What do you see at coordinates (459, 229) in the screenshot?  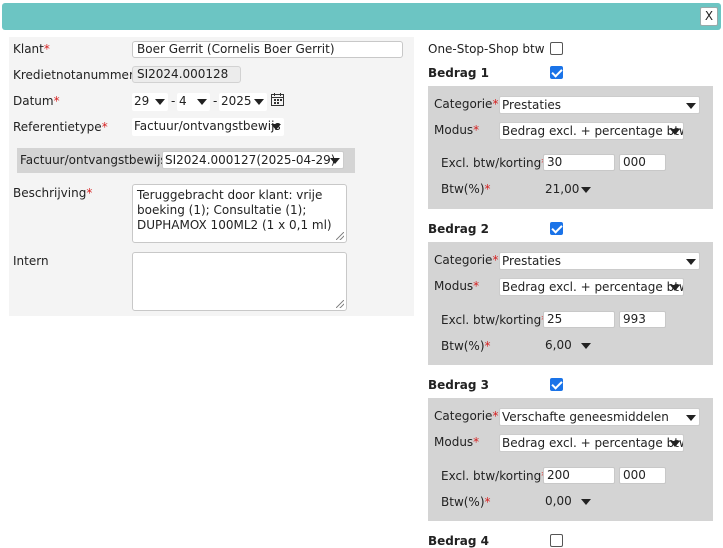 I see `bedrag-2-title: Bedrag 2` at bounding box center [459, 229].